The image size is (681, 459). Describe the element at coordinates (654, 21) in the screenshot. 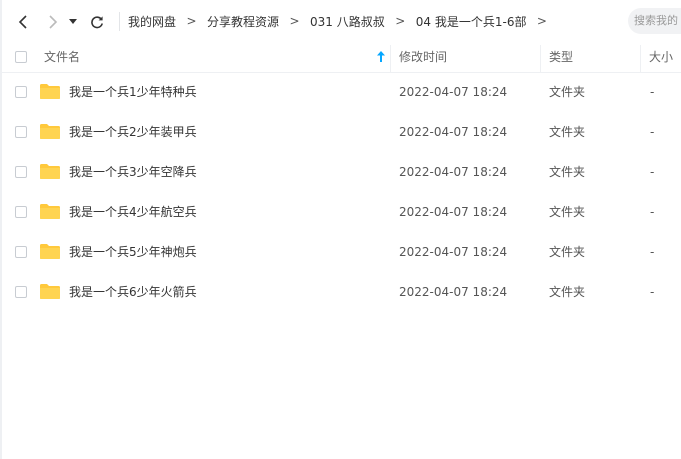

I see `search-input: 搜索我的` at that location.